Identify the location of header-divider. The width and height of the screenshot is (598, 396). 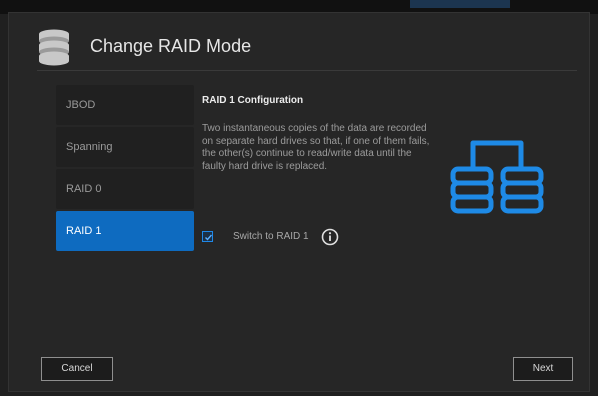
(307, 70).